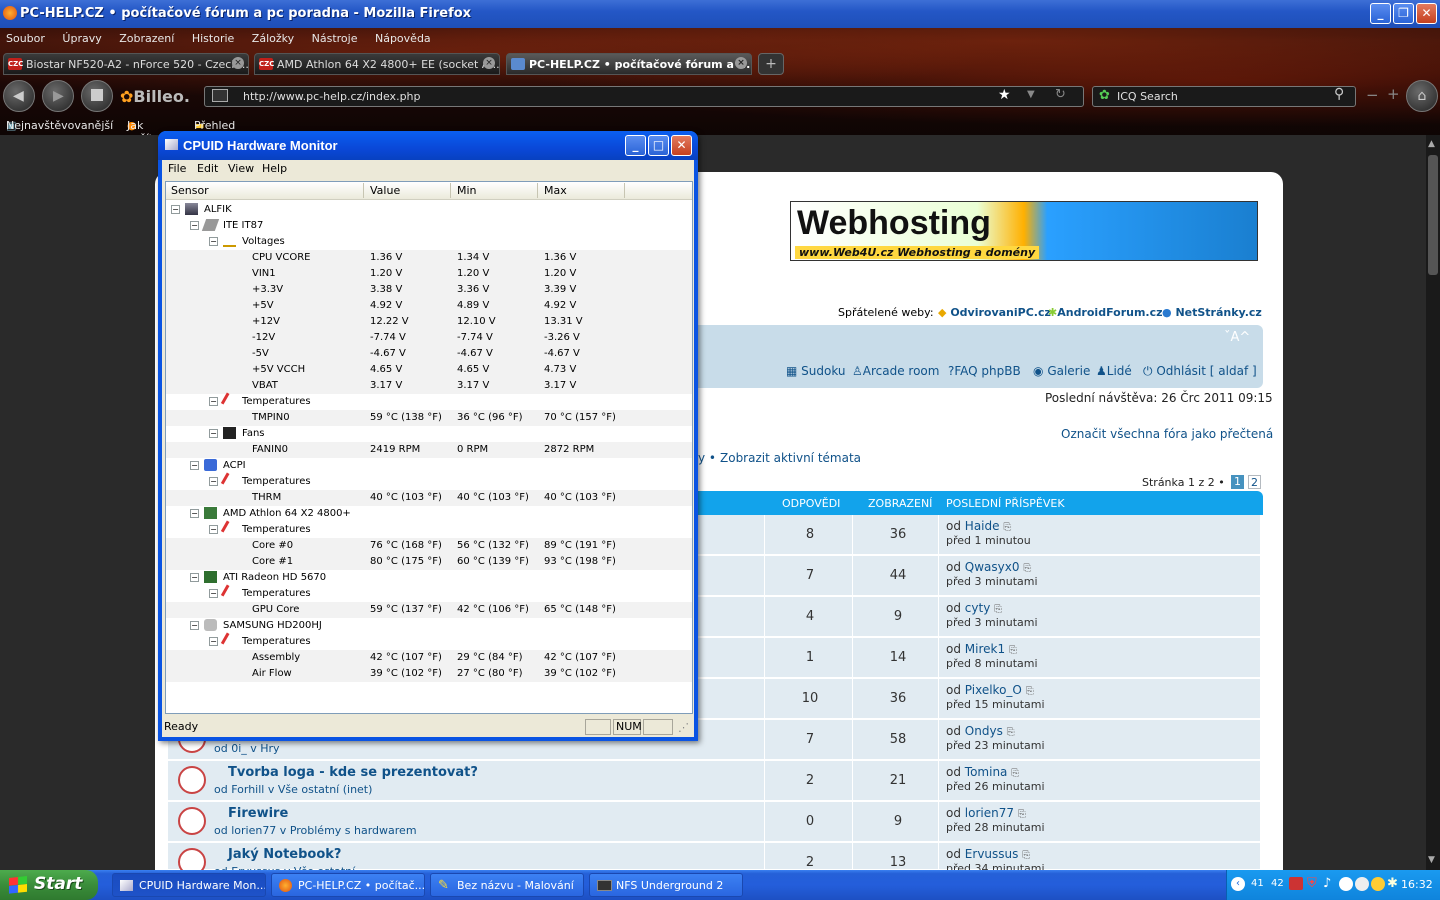 The image size is (1440, 900). What do you see at coordinates (207, 168) in the screenshot?
I see `menu-edit: Edit` at bounding box center [207, 168].